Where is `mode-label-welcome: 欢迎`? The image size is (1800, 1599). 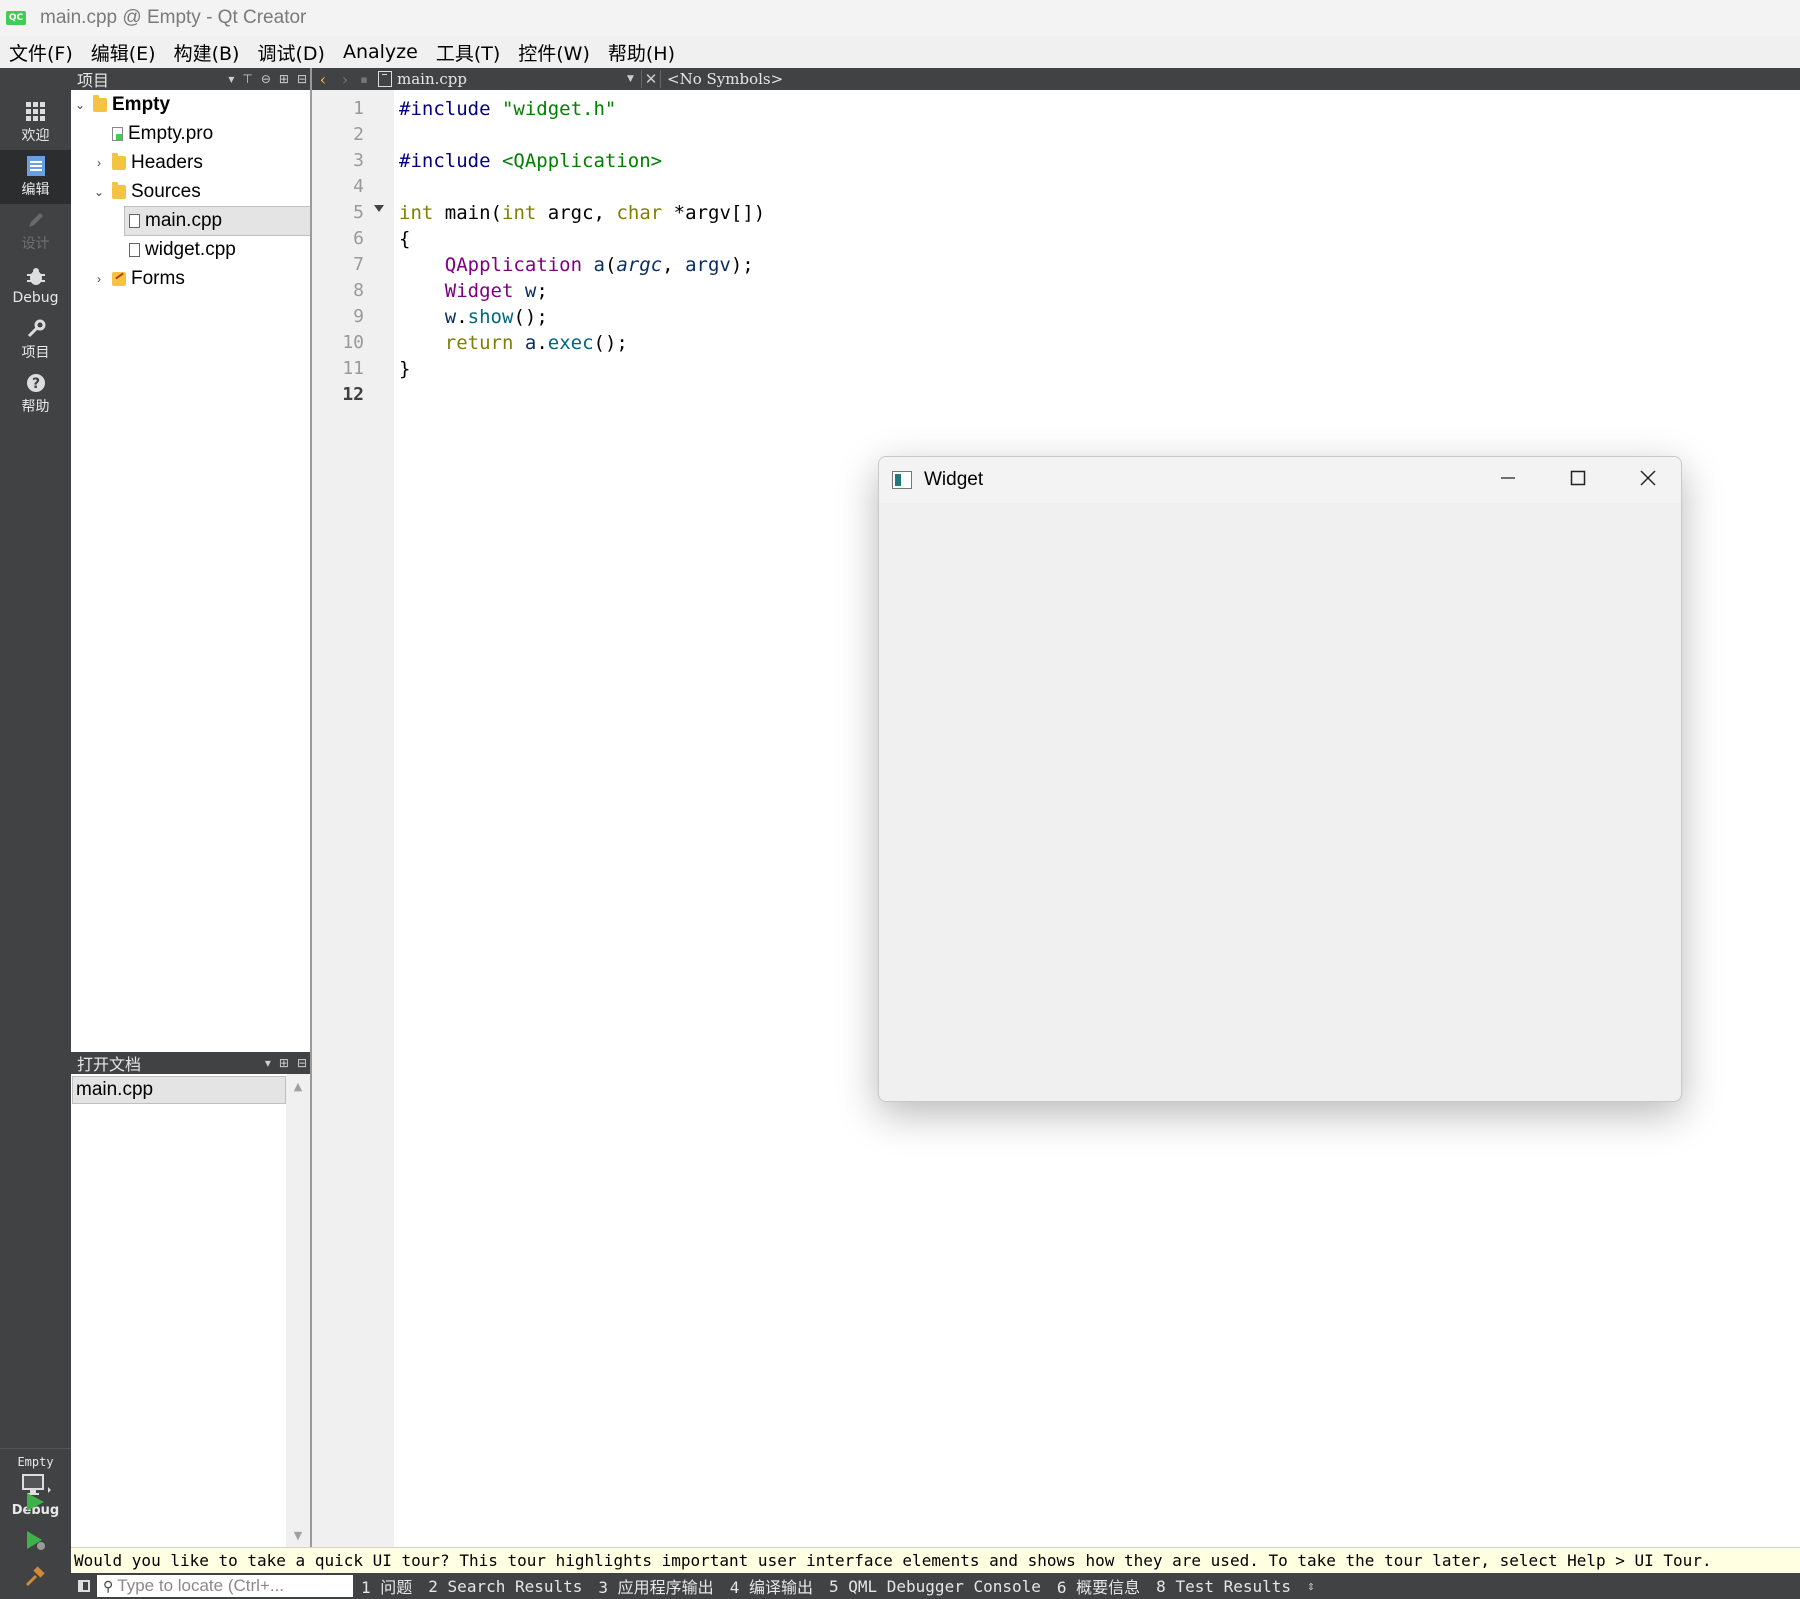
mode-label-welcome: 欢迎 is located at coordinates (35, 135).